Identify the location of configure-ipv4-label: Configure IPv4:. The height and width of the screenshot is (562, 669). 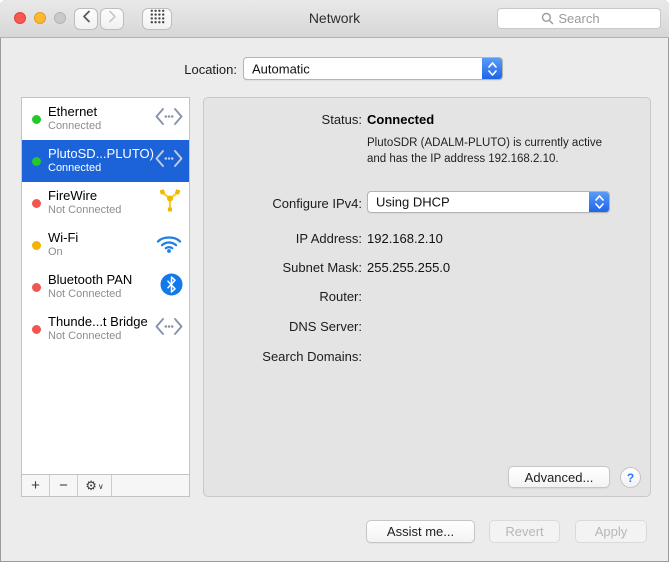
(317, 203).